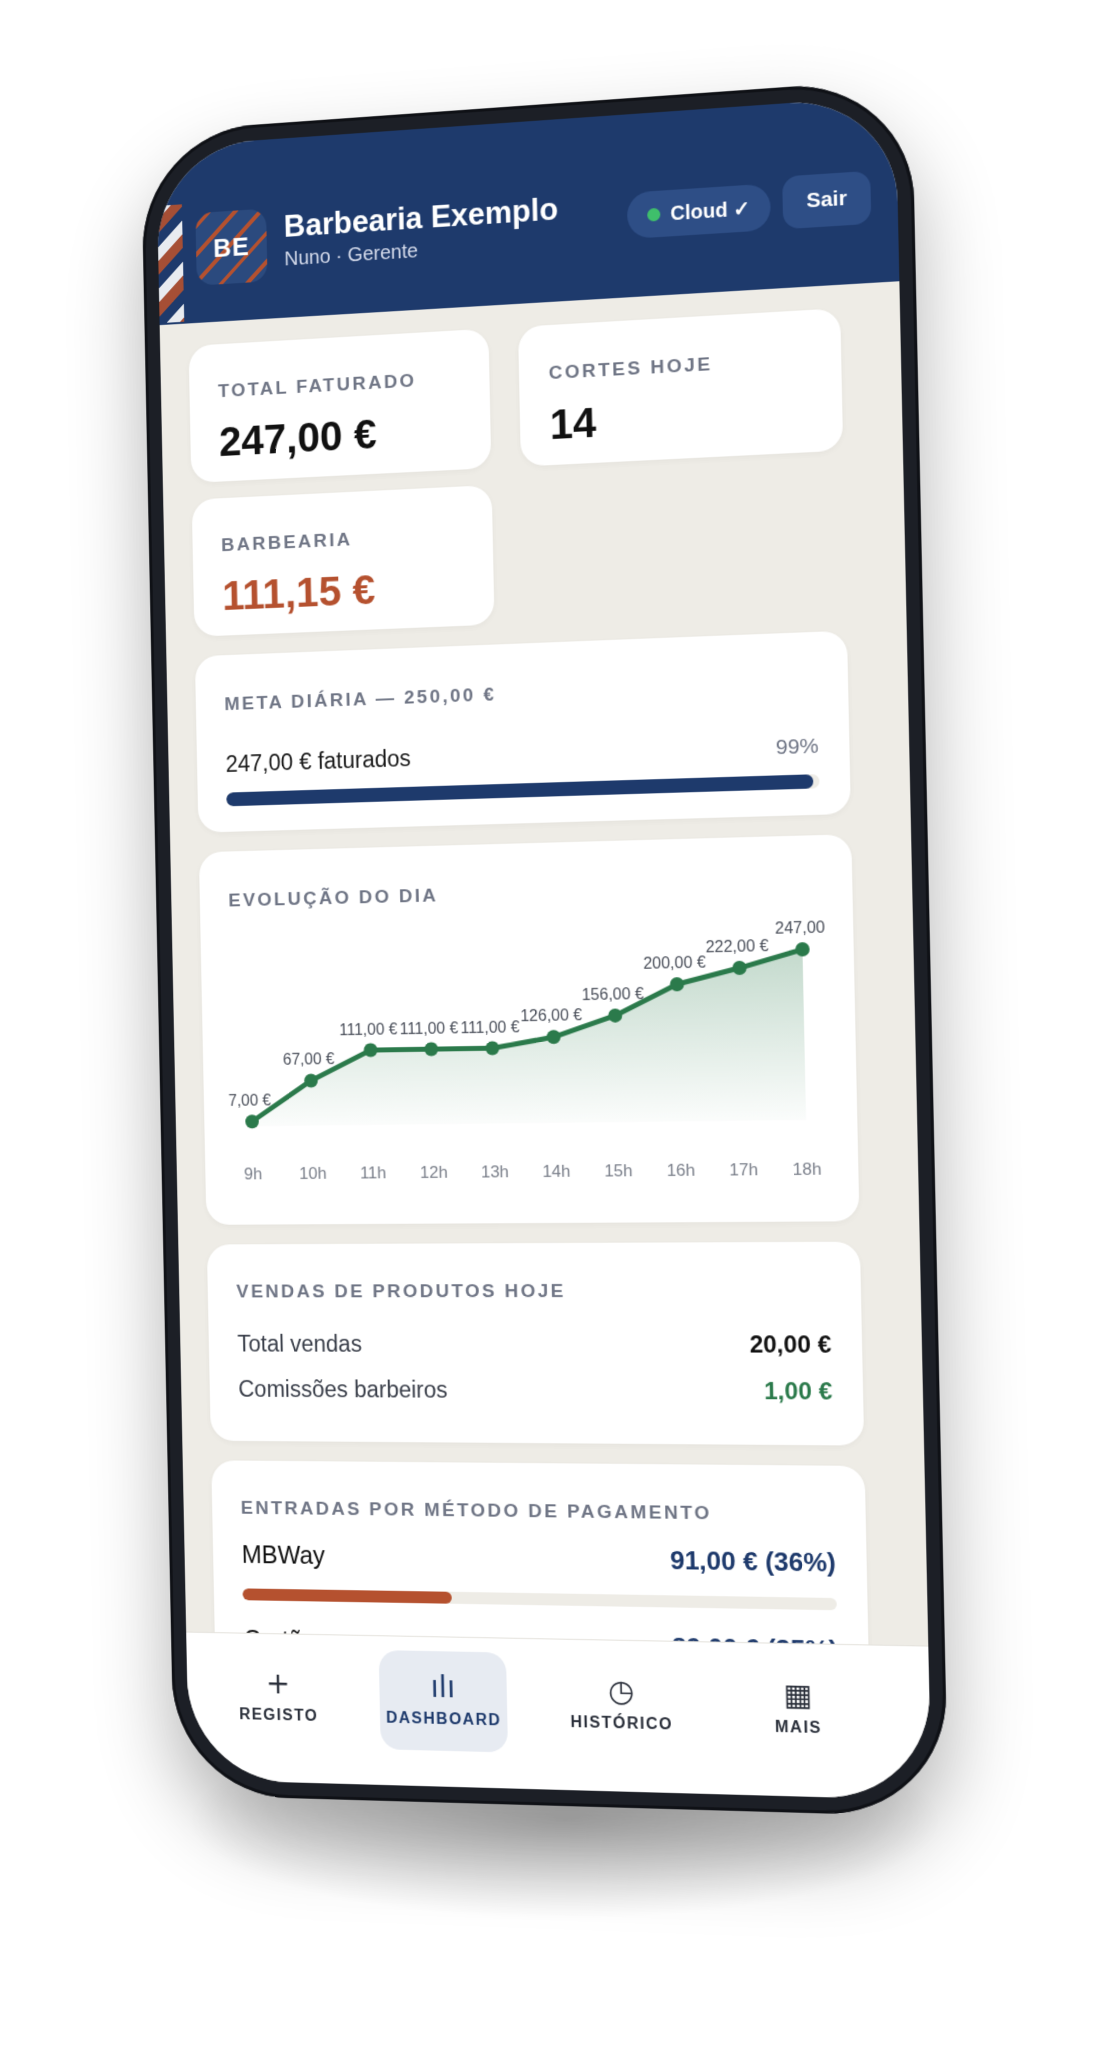  I want to click on chart-x-tick-label: 10h, so click(313, 1173).